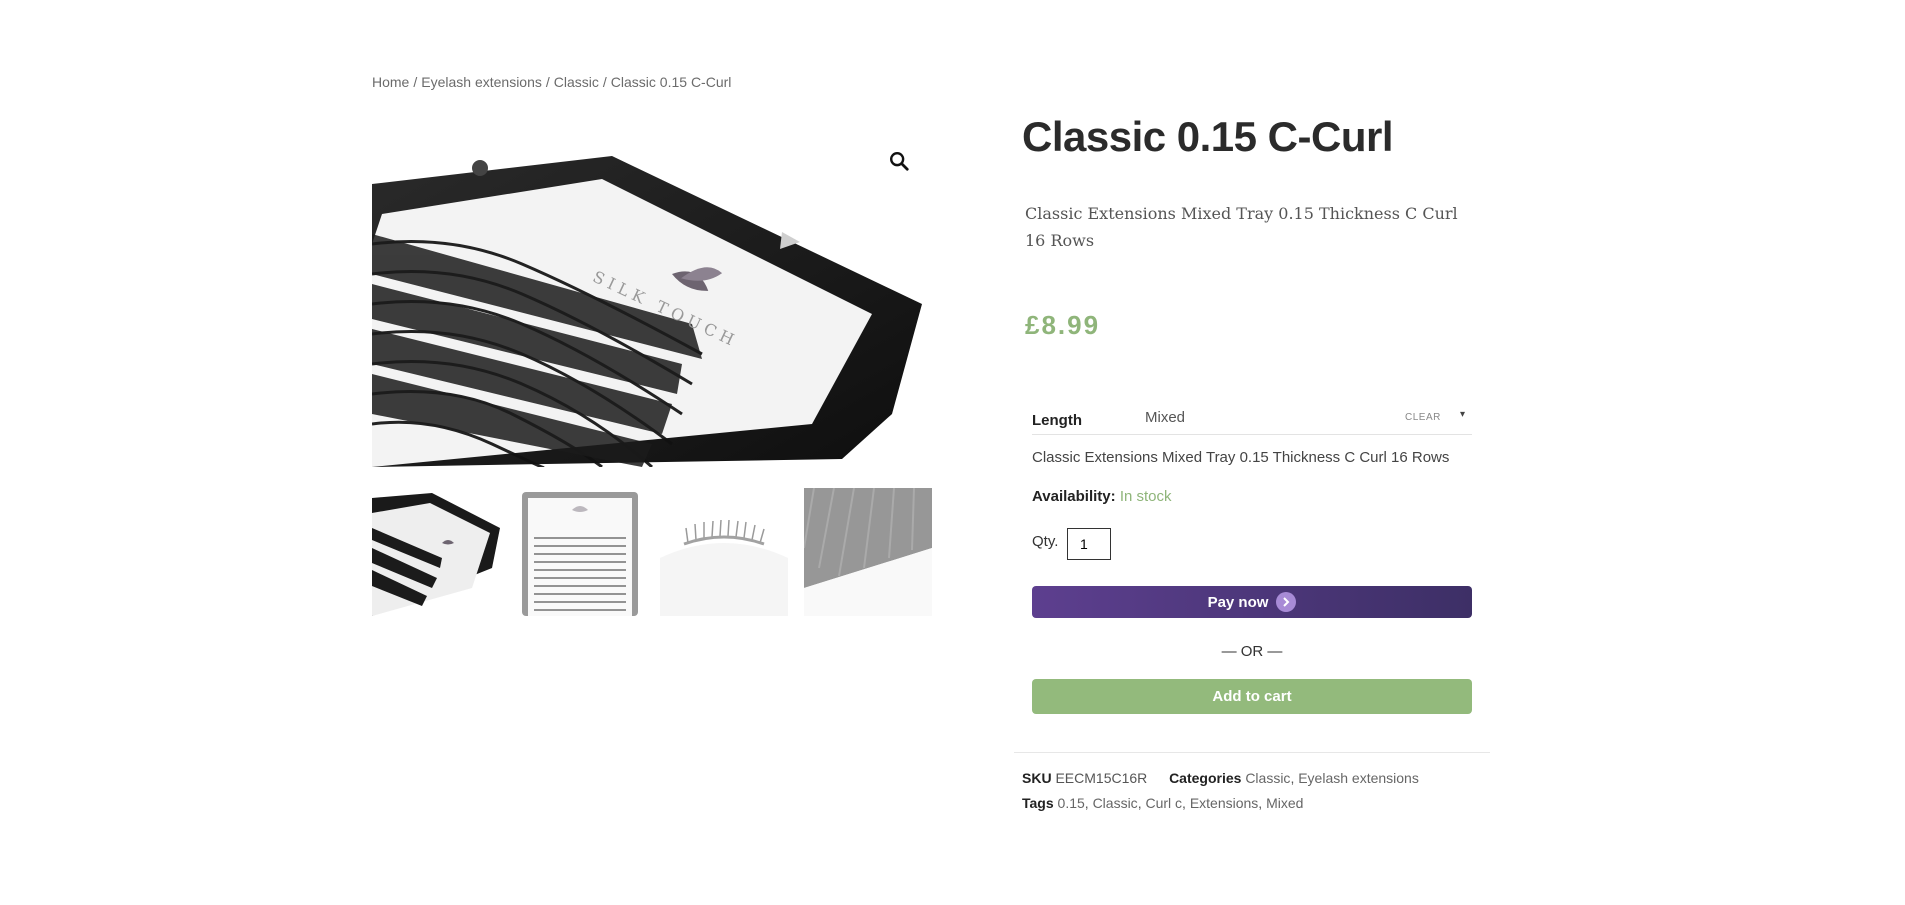  I want to click on variation-label: Length, so click(1057, 420).